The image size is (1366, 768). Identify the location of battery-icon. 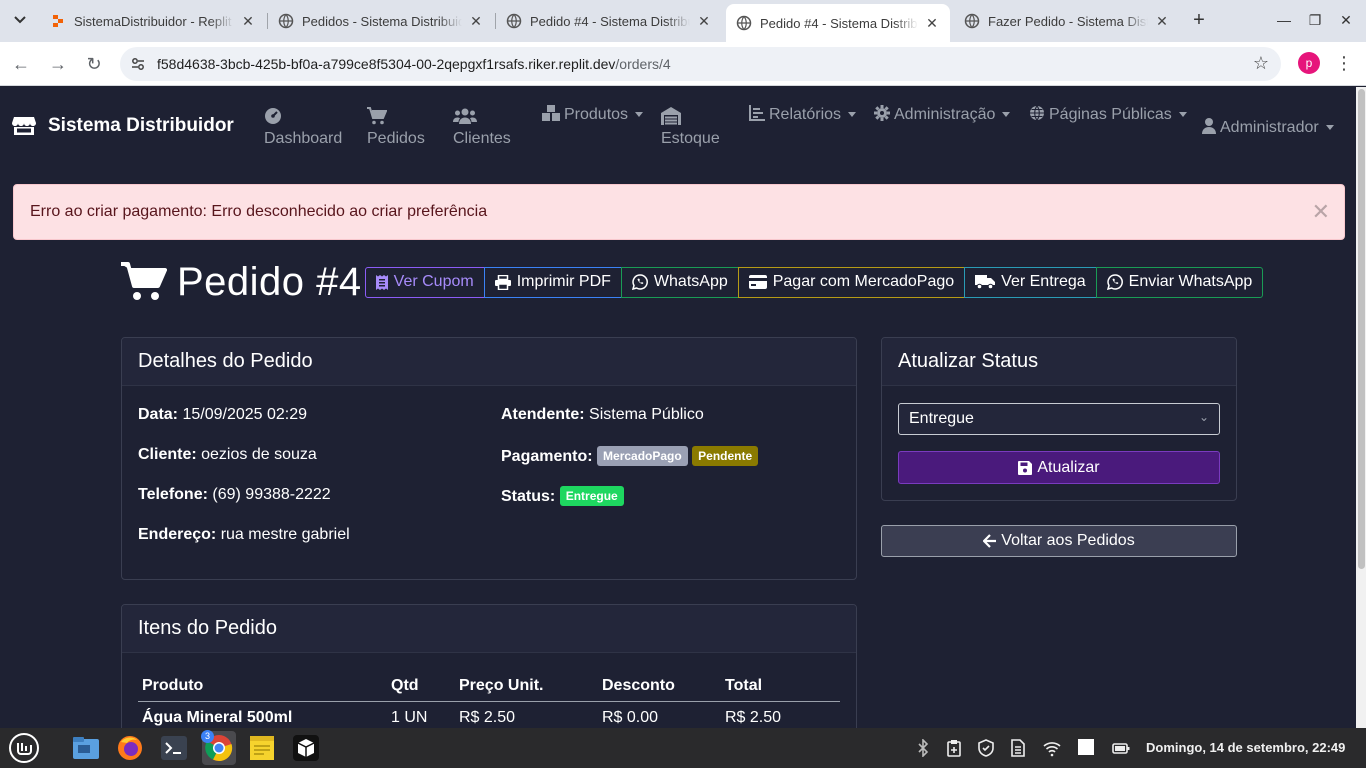
(1121, 748).